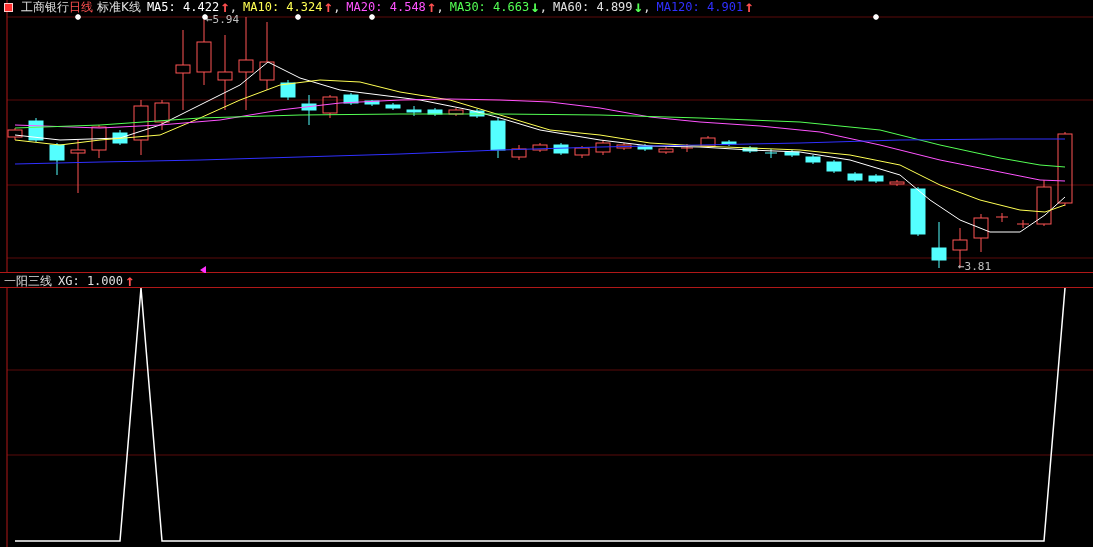  I want to click on period-label: 日线, so click(81, 7).